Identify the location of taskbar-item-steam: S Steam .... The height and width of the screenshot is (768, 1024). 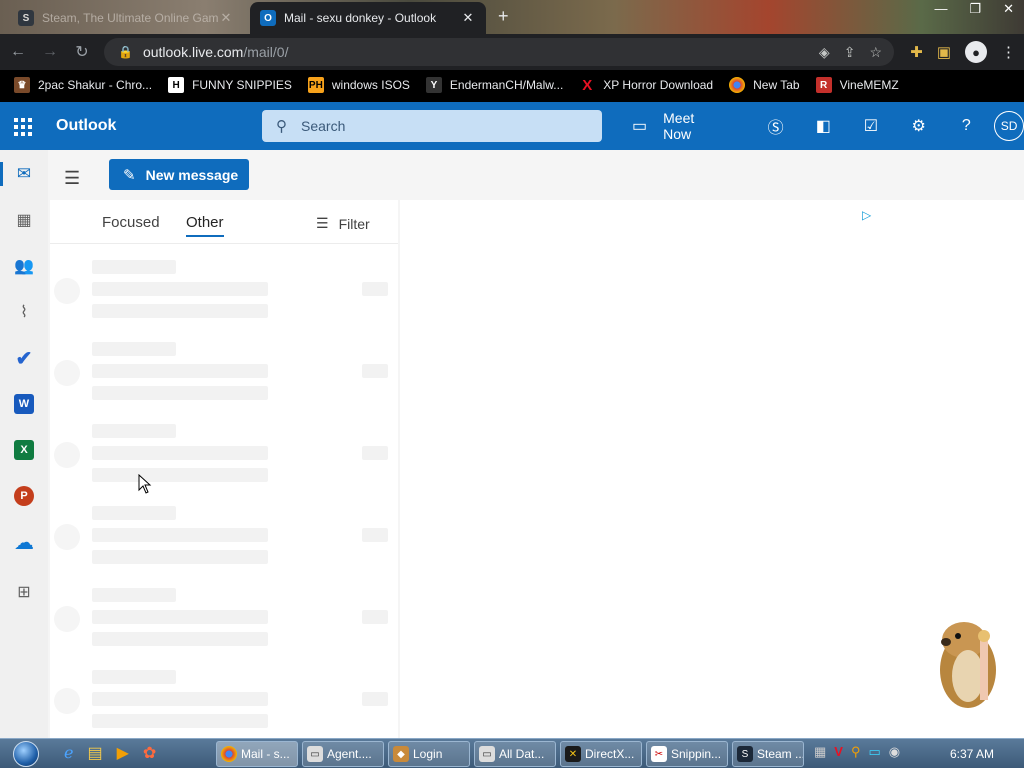
(768, 754).